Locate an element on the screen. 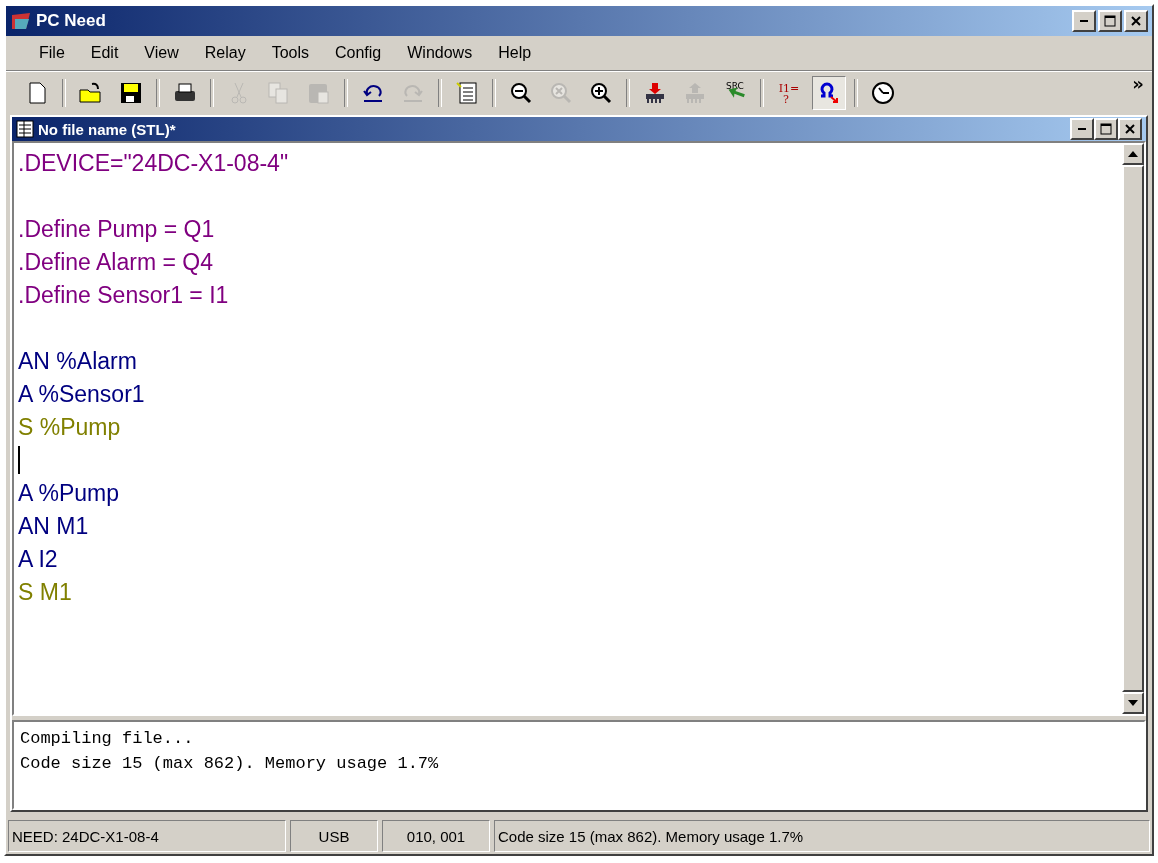  binary-document-icon is located at coordinates (467, 93).